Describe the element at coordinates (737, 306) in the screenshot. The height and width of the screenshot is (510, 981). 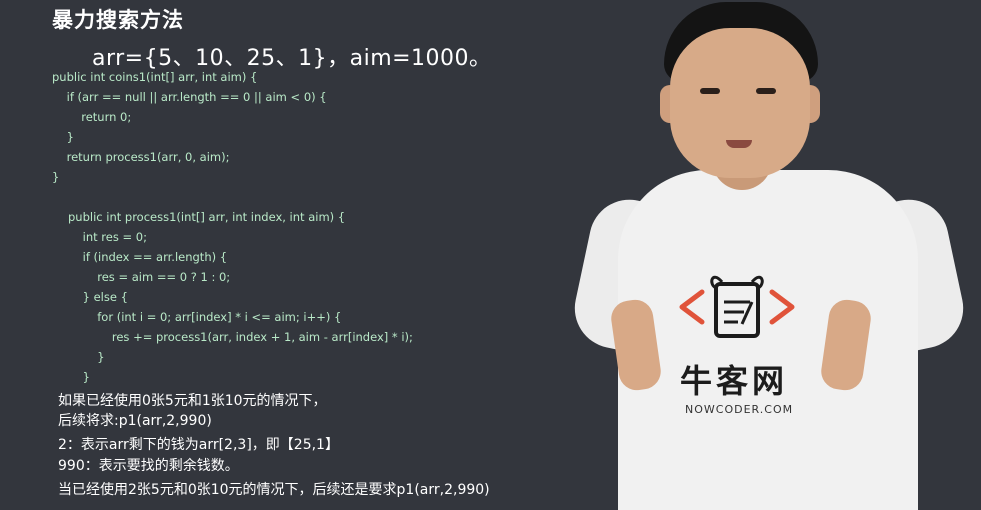
I see `nowcoder-logo-icon` at that location.